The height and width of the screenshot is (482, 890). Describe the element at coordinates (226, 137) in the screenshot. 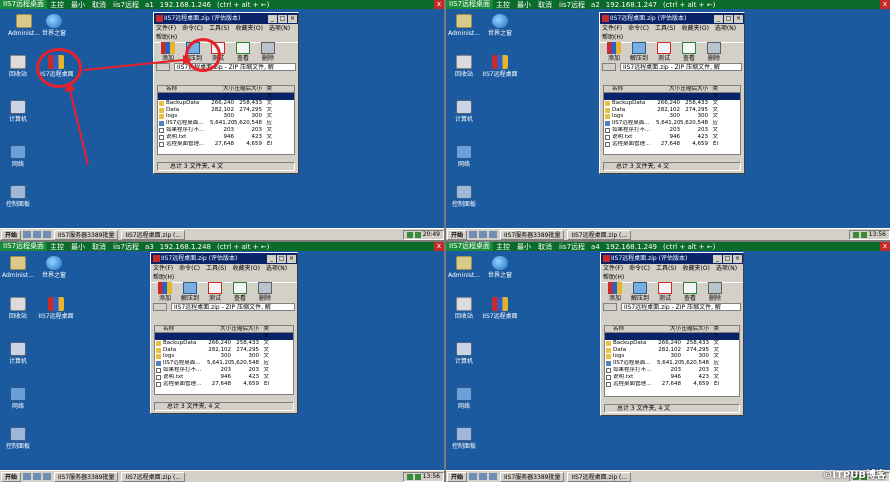

I see `table-row: 说明.txt 946 423 文` at that location.